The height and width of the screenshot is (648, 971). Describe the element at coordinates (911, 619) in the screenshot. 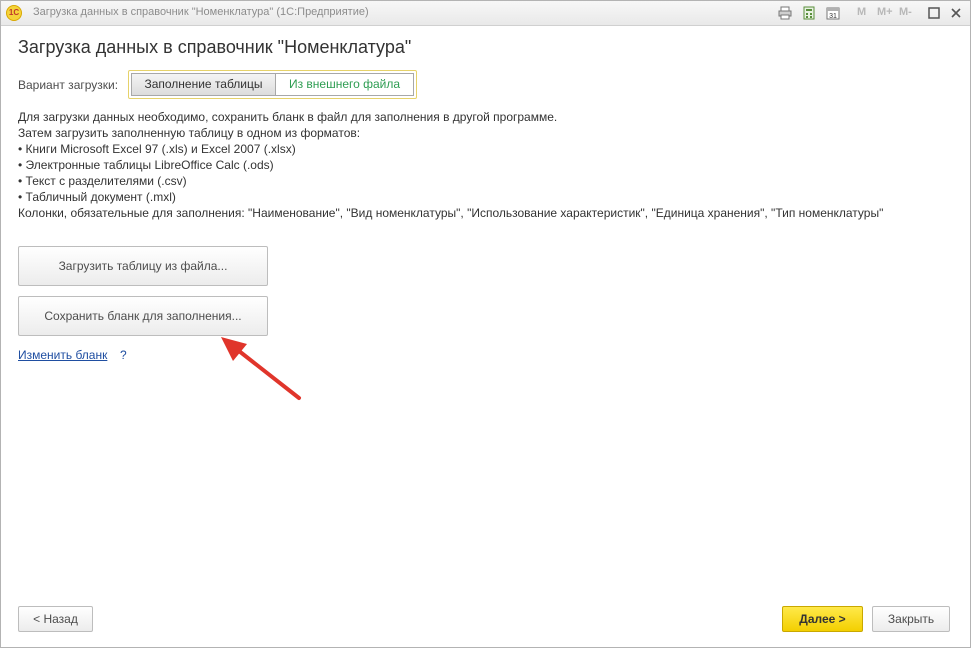

I see `close-button: Закрыть` at that location.